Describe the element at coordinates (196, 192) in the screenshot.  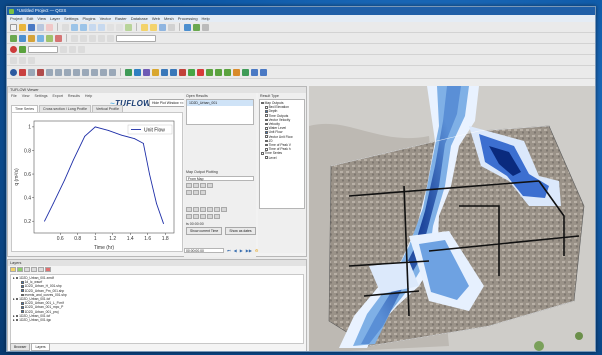
I see `curtain-icon` at that location.